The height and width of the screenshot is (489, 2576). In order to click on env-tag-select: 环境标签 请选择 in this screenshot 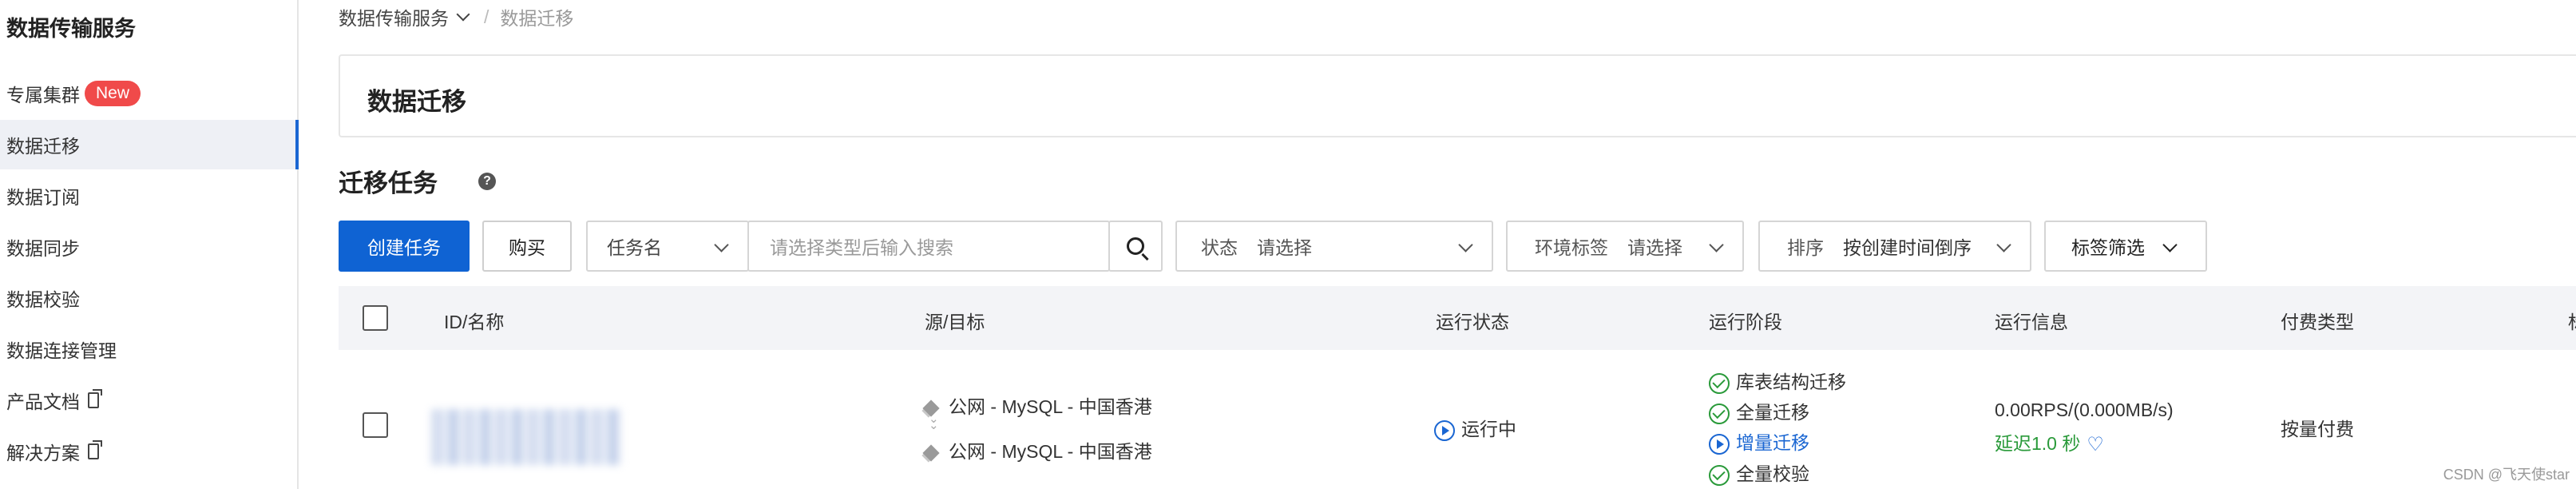, I will do `click(1625, 247)`.